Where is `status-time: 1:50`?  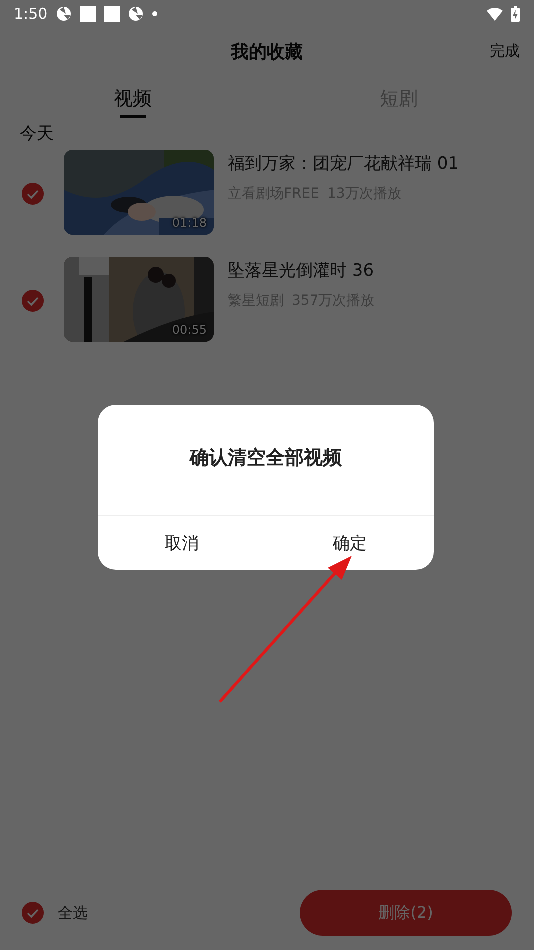 status-time: 1:50 is located at coordinates (31, 14).